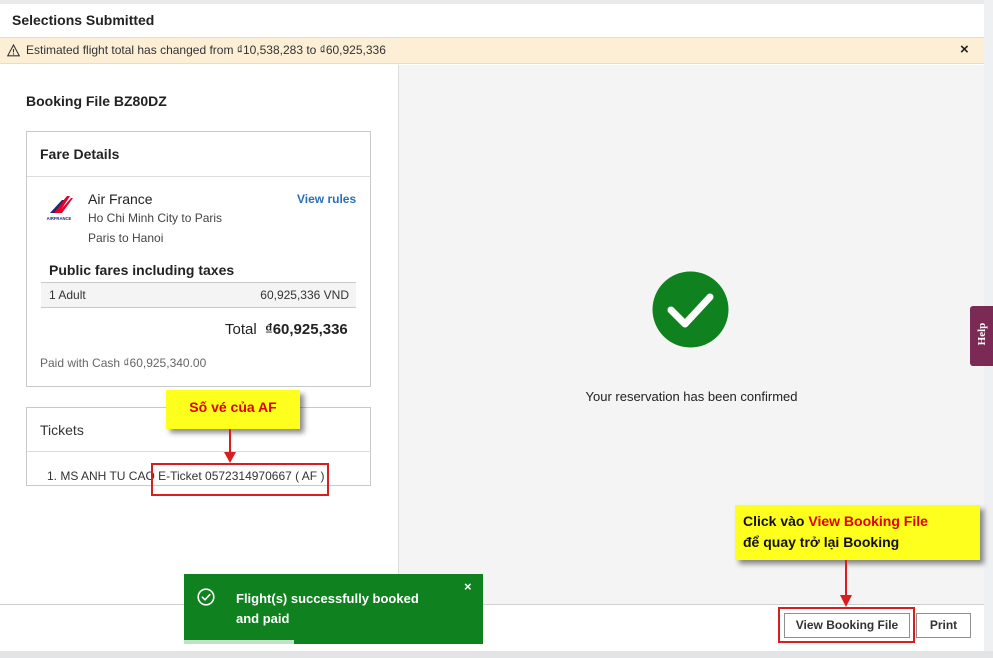 This screenshot has height=658, width=993. Describe the element at coordinates (346, 609) in the screenshot. I see `toast-message: Flight(s) successfully booked and paid` at that location.